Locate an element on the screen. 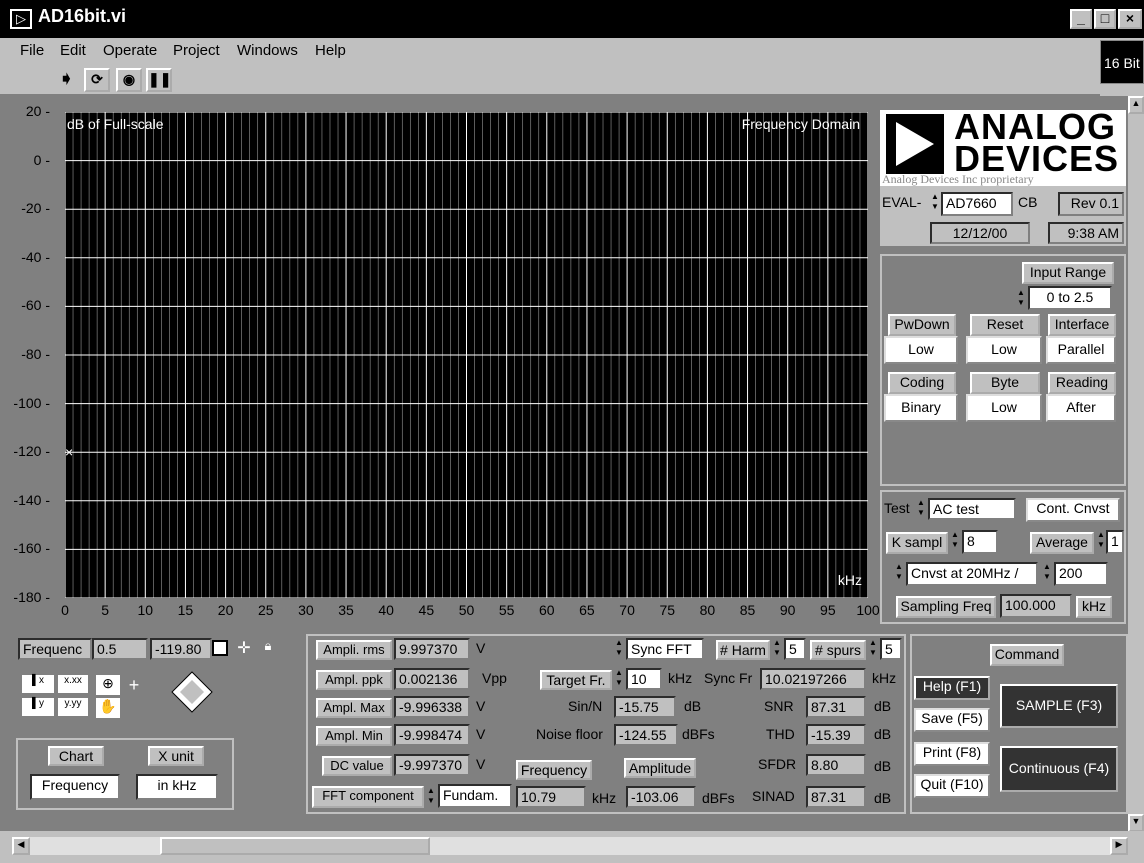 This screenshot has width=1144, height=863. quit-button: Quit (F10) is located at coordinates (952, 786).